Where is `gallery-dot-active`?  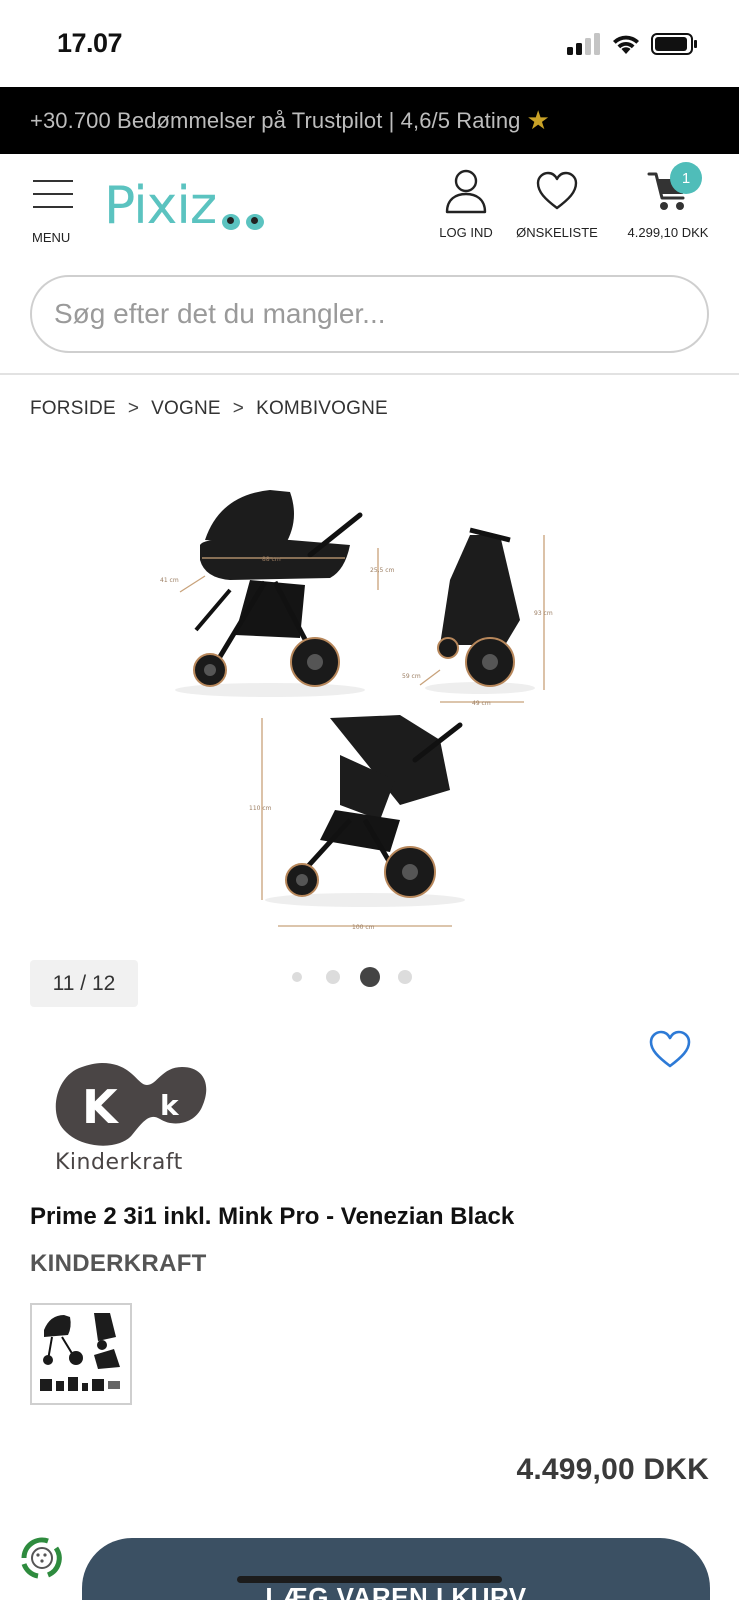
gallery-dot-active is located at coordinates (370, 977).